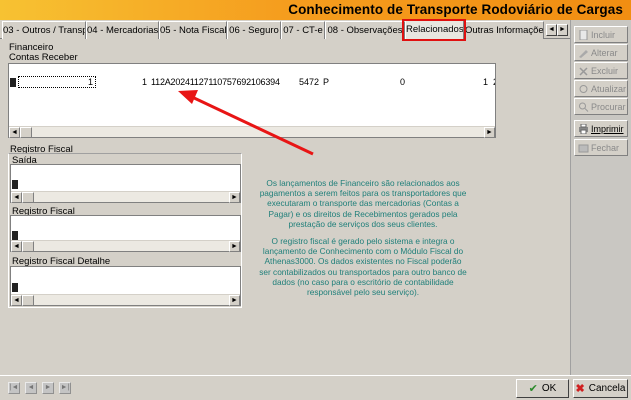 The image size is (631, 400). I want to click on ok-button: ✔ OK, so click(542, 388).